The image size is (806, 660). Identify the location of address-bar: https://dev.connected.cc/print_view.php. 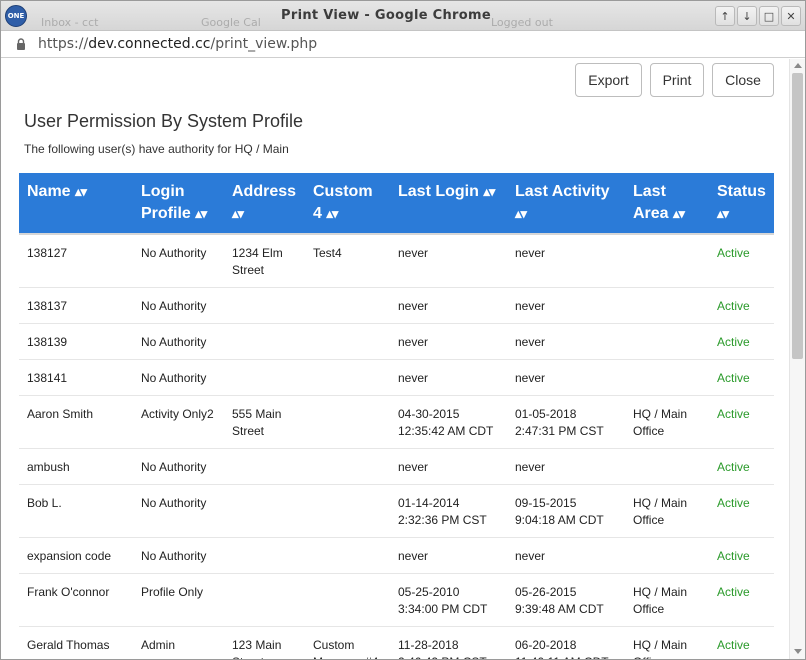
(403, 45).